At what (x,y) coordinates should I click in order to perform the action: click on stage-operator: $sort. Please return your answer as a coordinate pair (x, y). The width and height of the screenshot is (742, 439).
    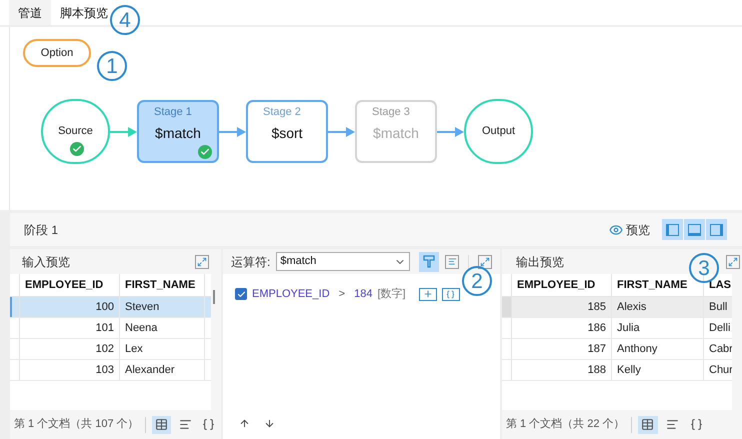
    Looking at the image, I should click on (287, 133).